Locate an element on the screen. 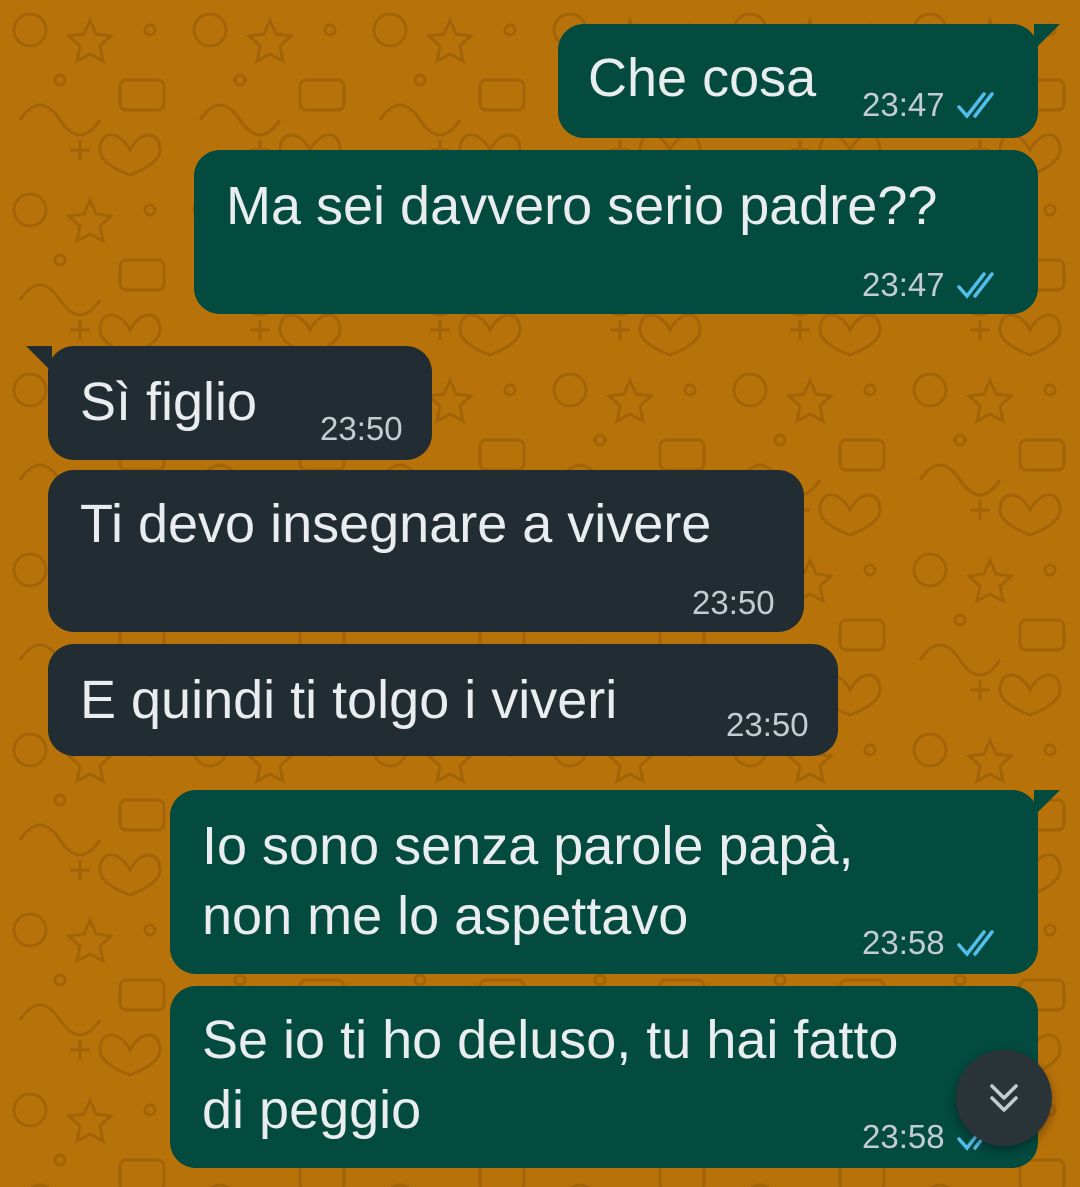 Image resolution: width=1080 pixels, height=1187 pixels. message-bubble-incoming: Ti devo insegnare a vivere 23:50 is located at coordinates (426, 551).